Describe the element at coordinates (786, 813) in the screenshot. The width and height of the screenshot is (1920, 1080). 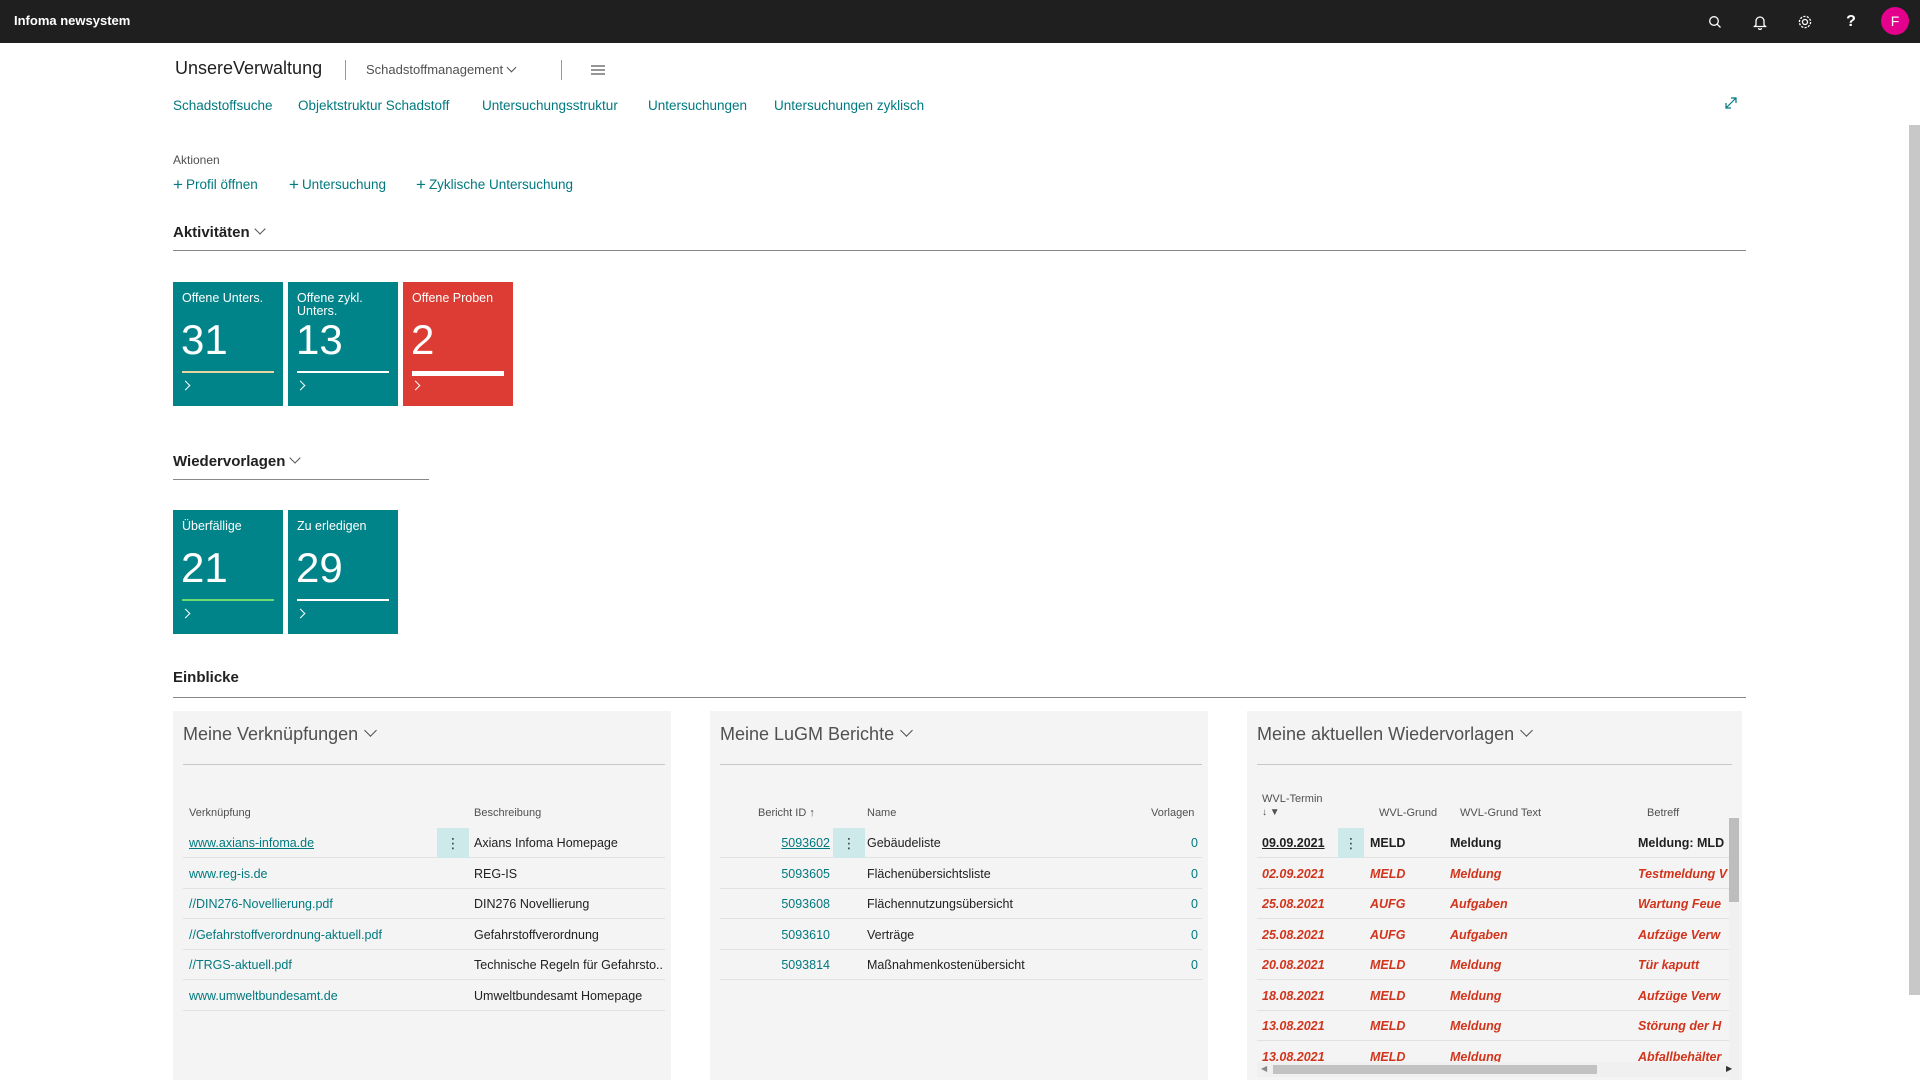
I see `column-header: Bericht ID ↑` at that location.